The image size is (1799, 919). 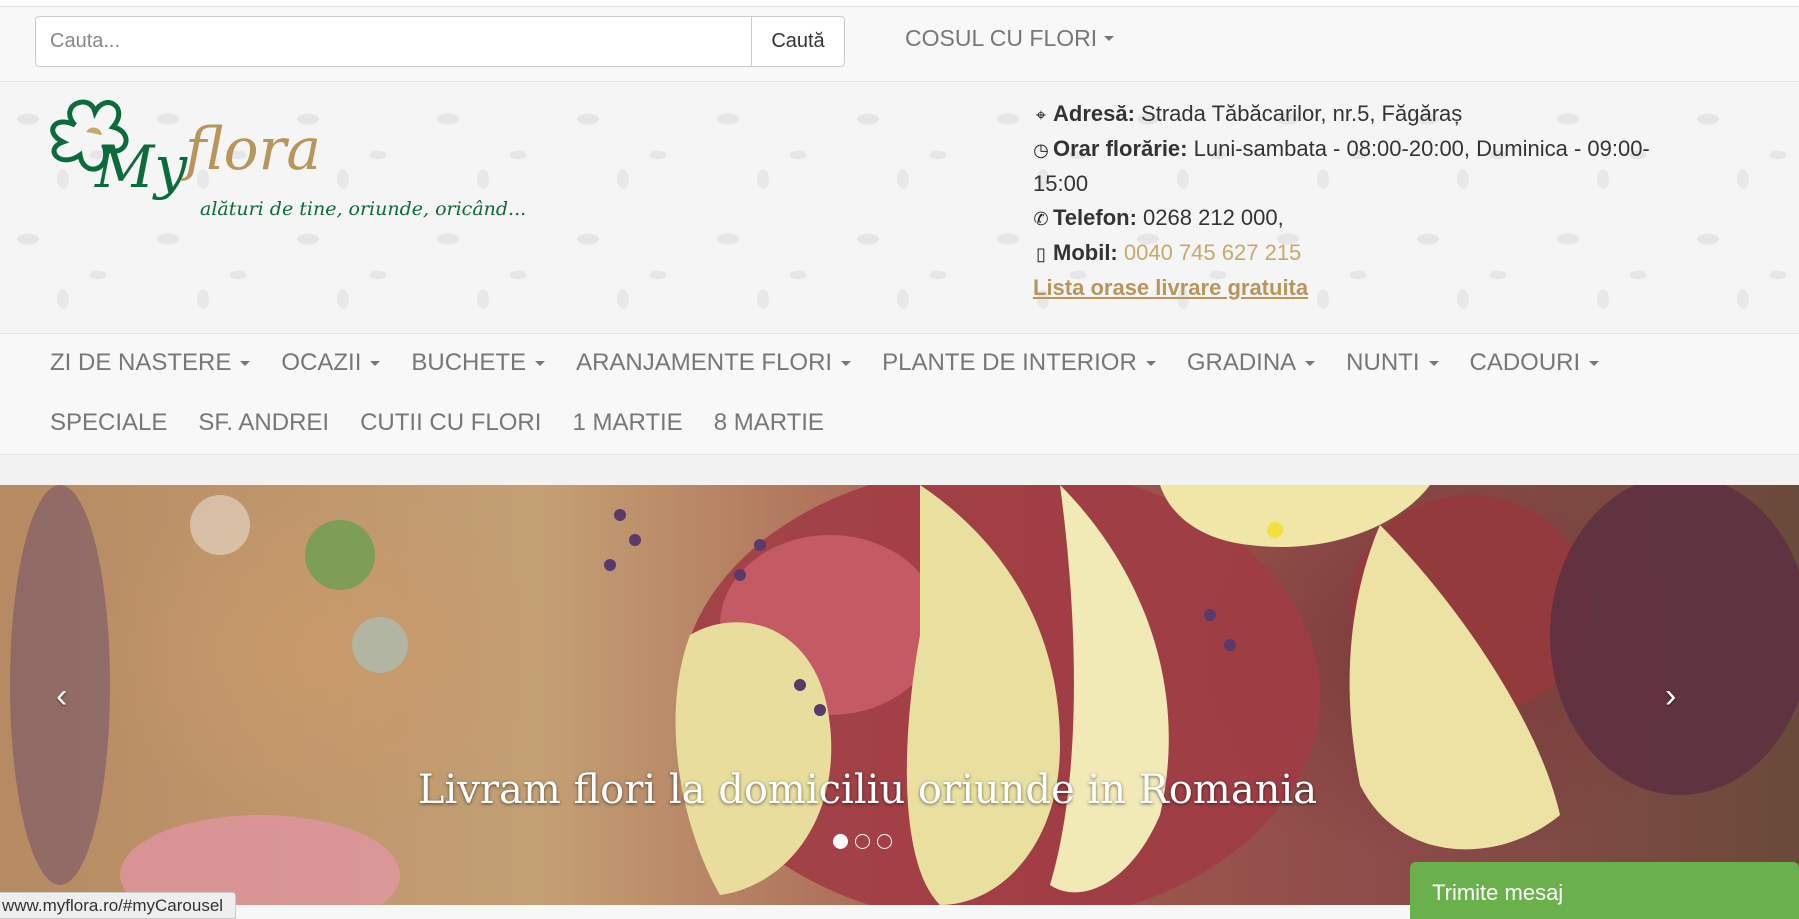 I want to click on top-border, so click(x=899, y=3).